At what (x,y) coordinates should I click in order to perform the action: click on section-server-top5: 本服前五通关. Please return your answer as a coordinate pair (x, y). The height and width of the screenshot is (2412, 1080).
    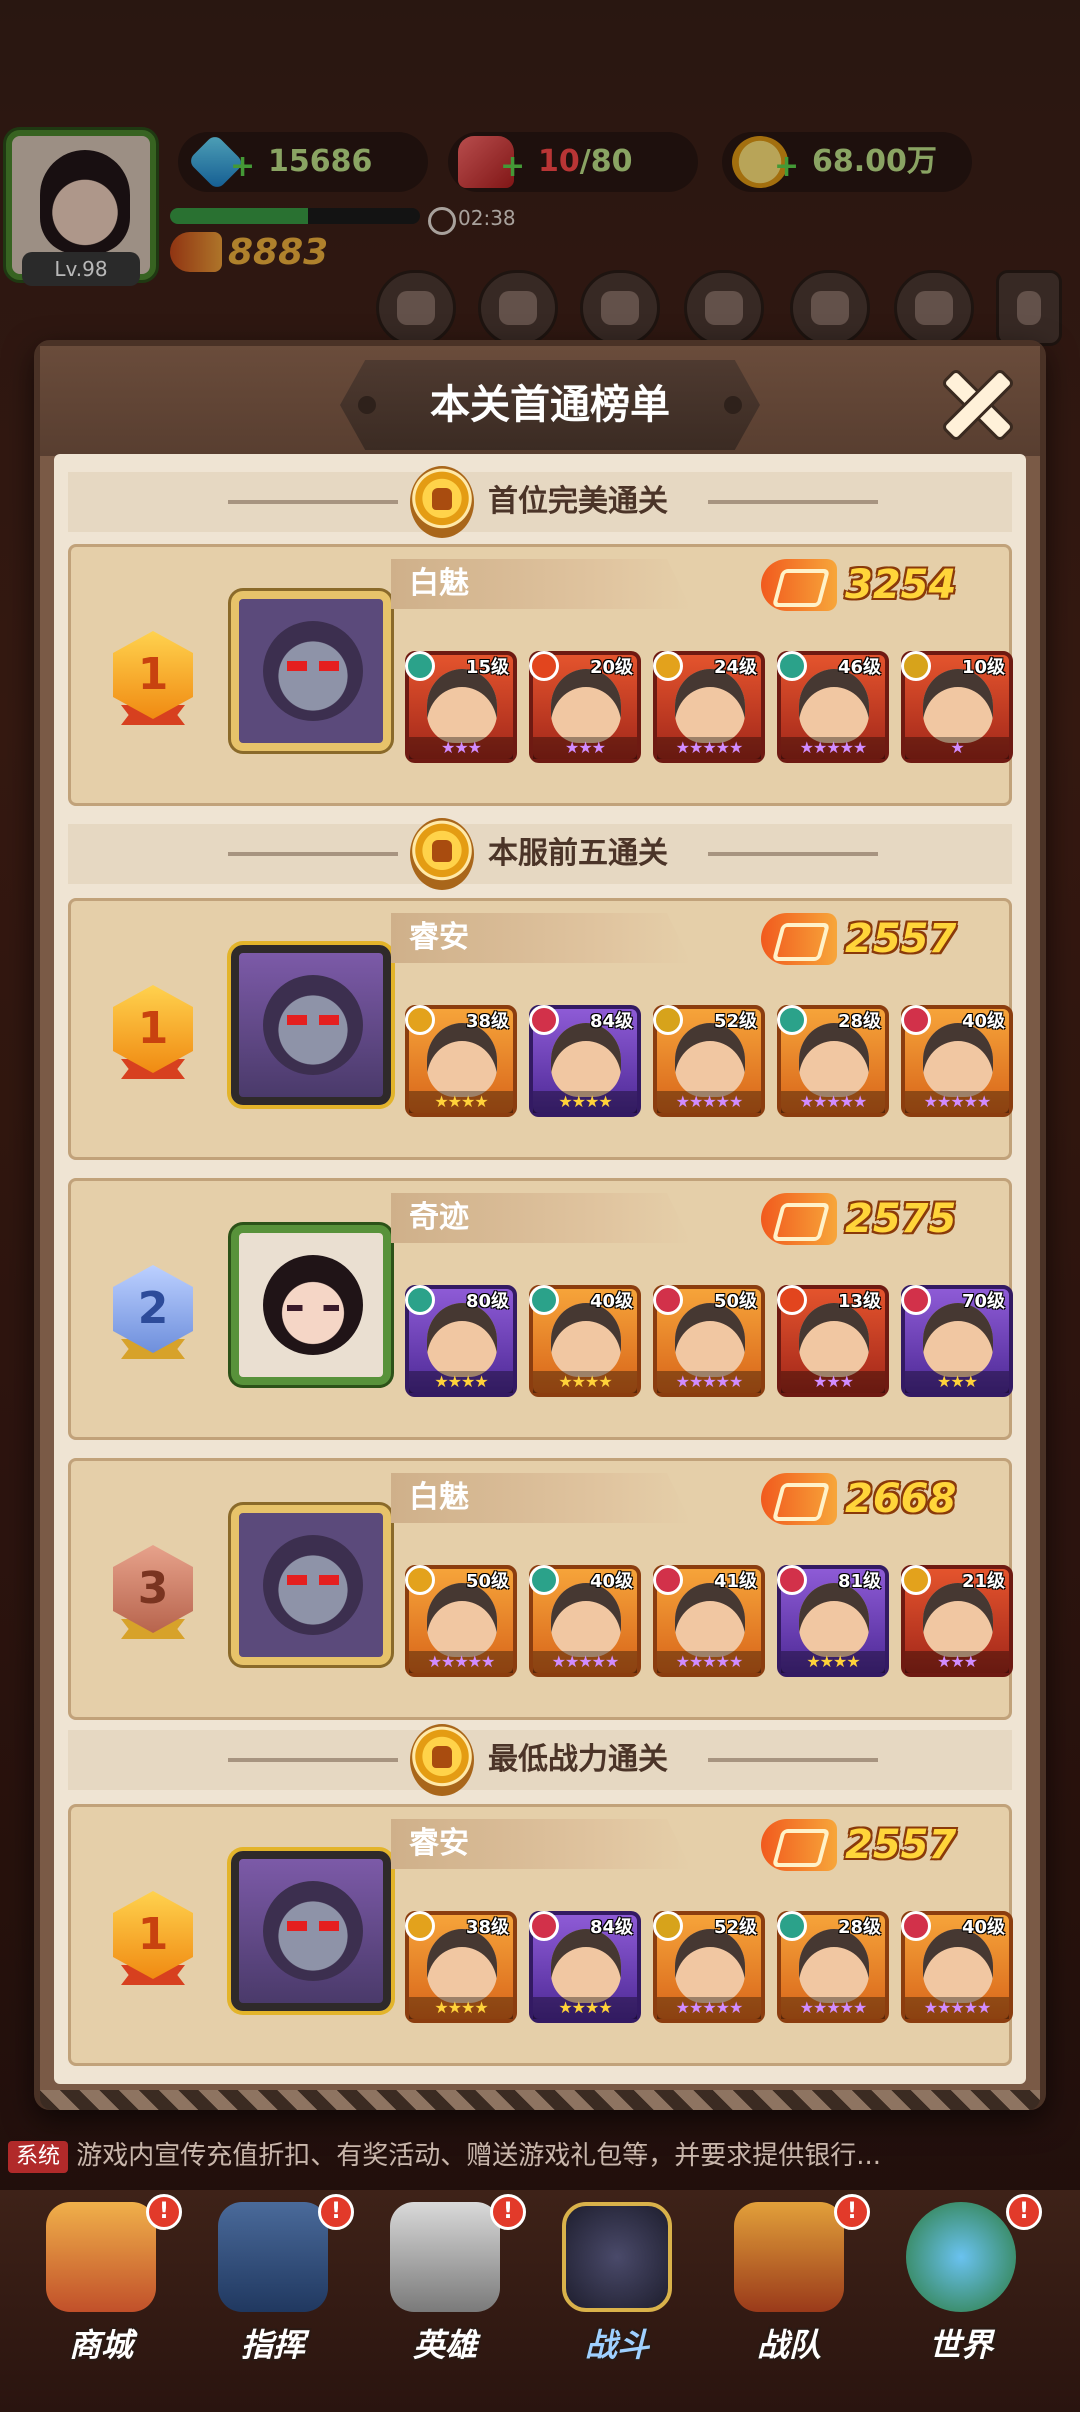
    Looking at the image, I should click on (540, 854).